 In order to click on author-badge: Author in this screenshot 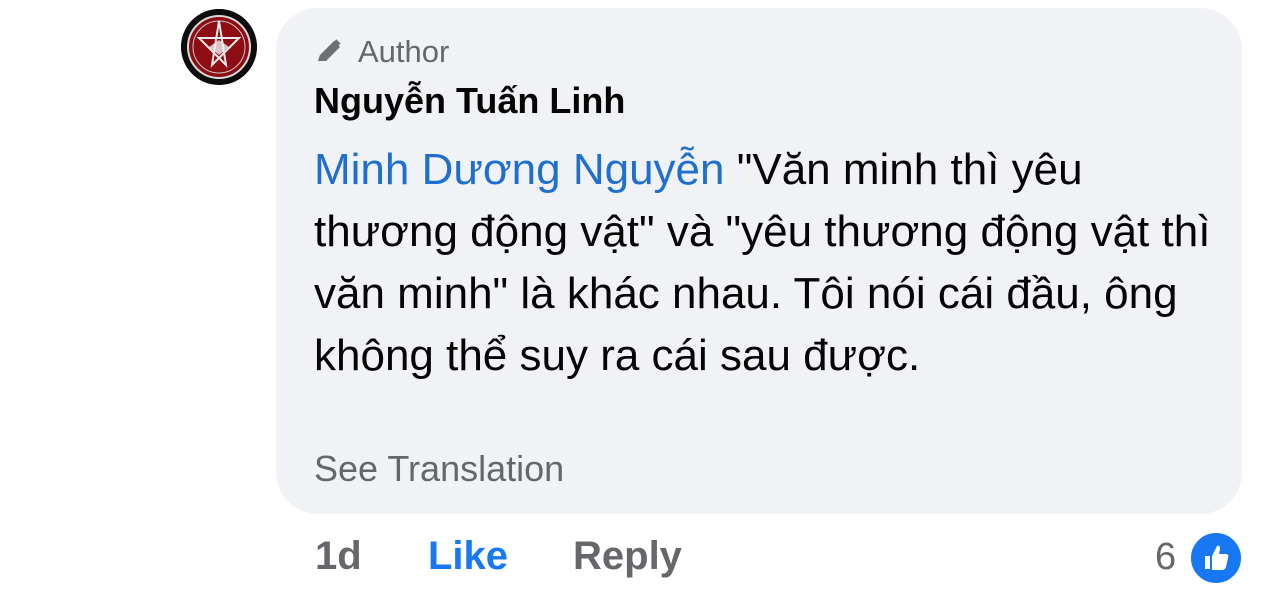, I will do `click(380, 52)`.